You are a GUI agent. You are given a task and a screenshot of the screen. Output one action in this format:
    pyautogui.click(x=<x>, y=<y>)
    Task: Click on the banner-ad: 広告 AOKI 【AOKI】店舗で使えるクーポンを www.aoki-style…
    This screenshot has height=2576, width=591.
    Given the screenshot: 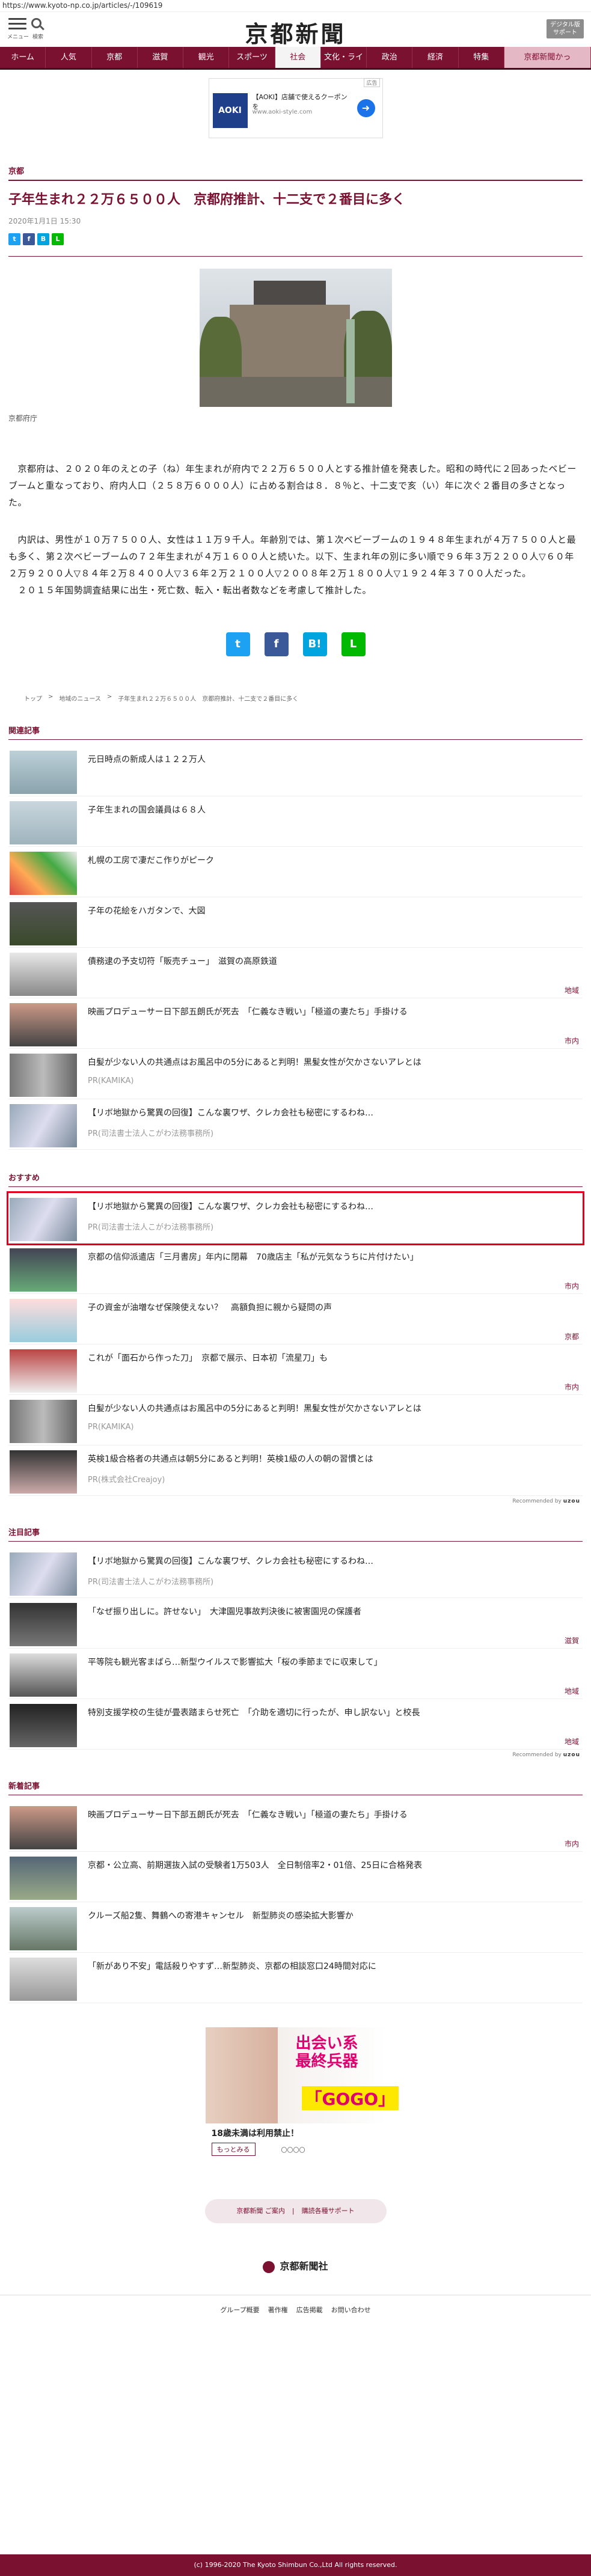 What is the action you would take?
    pyautogui.click(x=295, y=108)
    